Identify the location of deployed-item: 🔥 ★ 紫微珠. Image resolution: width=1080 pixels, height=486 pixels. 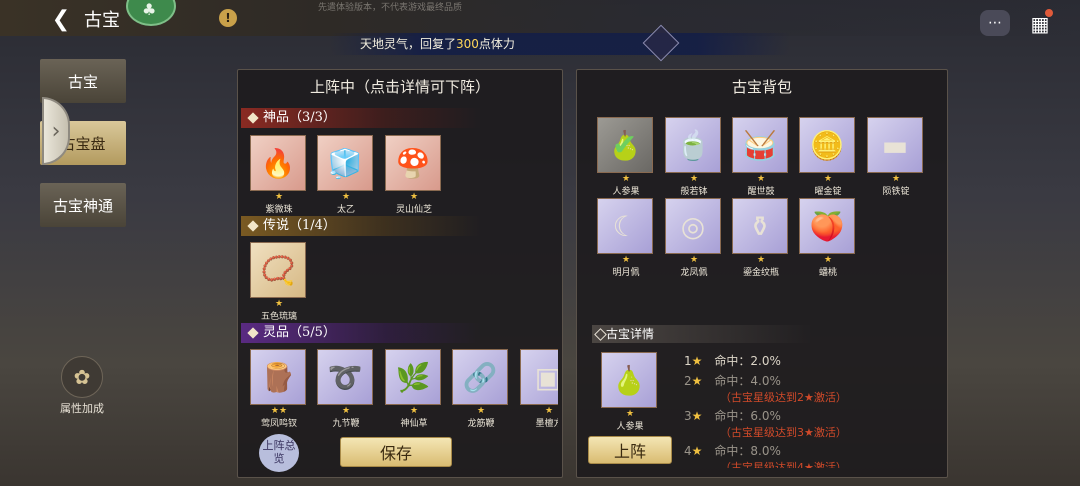
(279, 175).